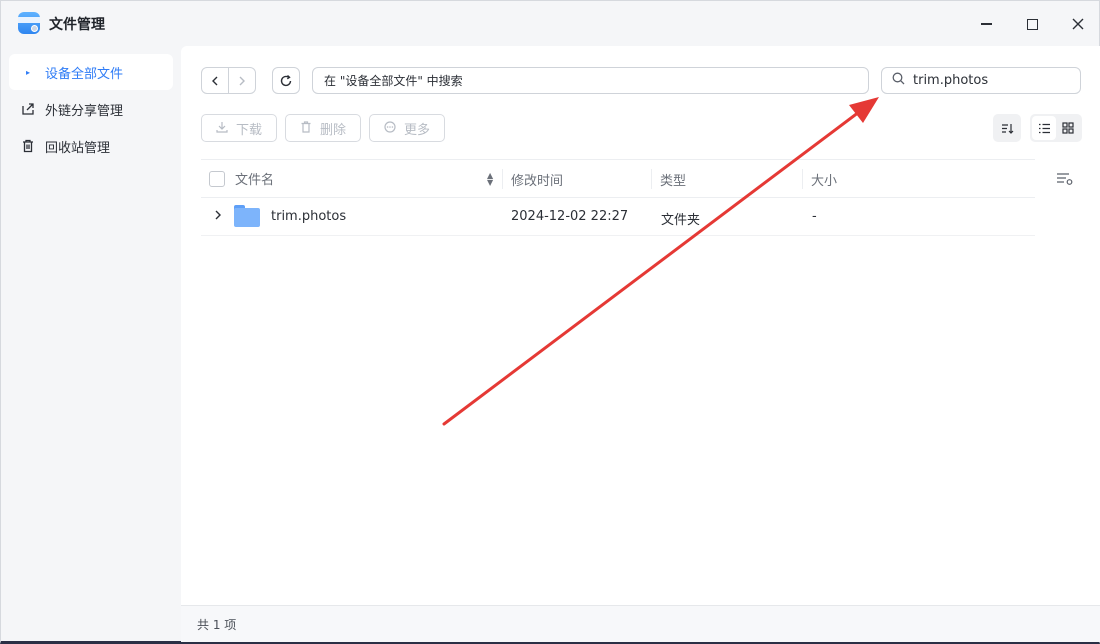 The height and width of the screenshot is (644, 1100). What do you see at coordinates (640, 623) in the screenshot?
I see `status-bar: 共 1 项` at bounding box center [640, 623].